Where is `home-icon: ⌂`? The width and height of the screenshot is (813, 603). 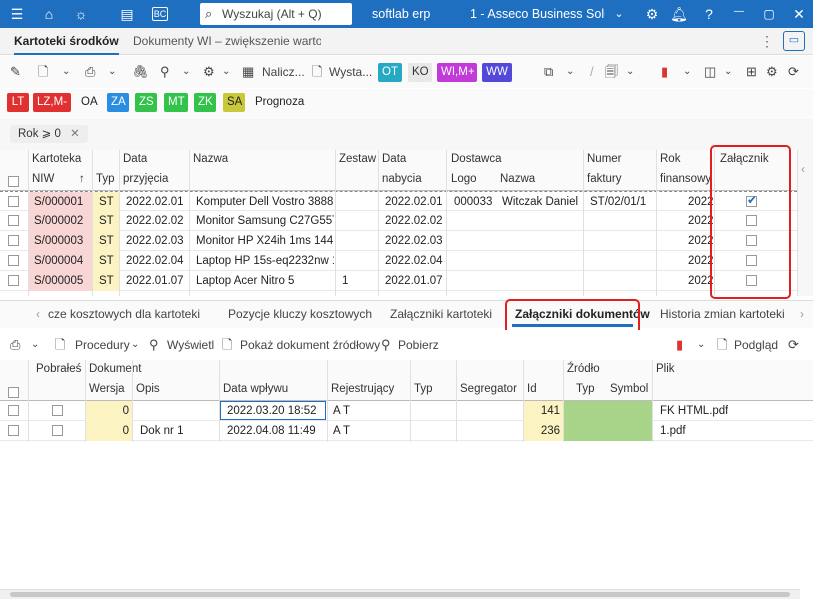
home-icon: ⌂ is located at coordinates (49, 14).